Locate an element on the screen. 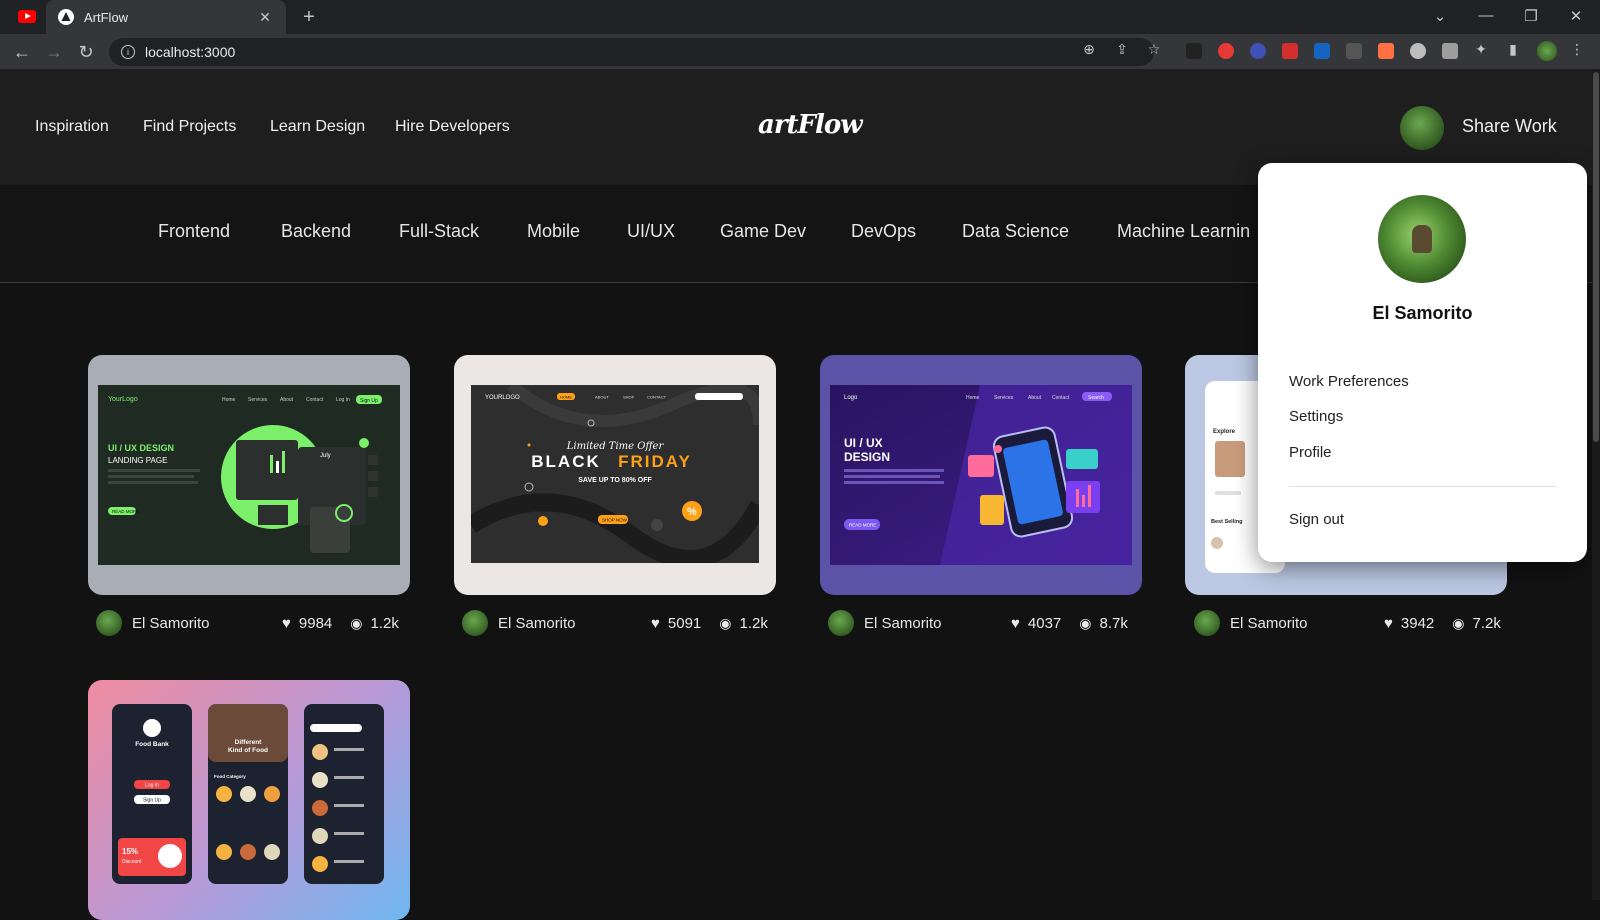 This screenshot has width=1600, height=920. extension-mask-icon is located at coordinates (1194, 51).